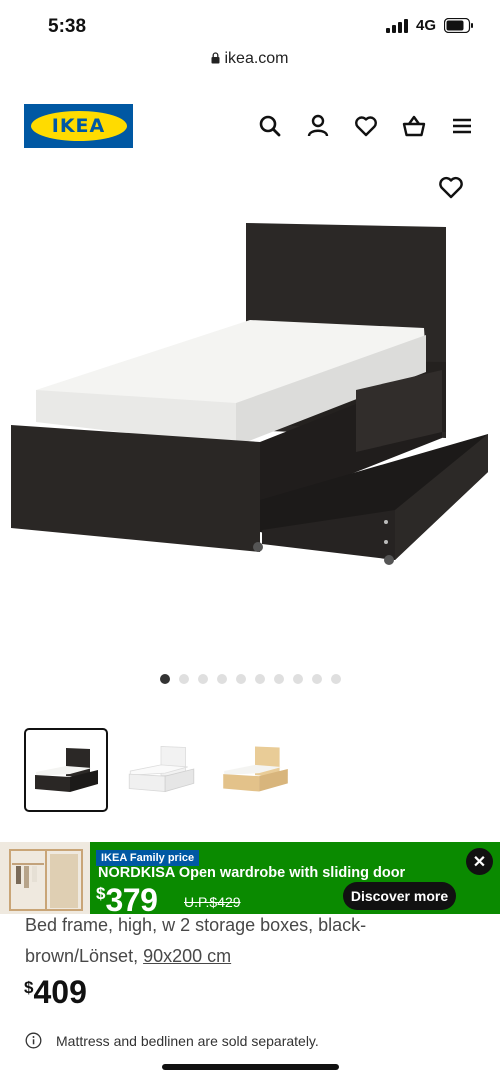 This screenshot has height=1080, width=500. What do you see at coordinates (396, 25) in the screenshot?
I see `signal-icon` at bounding box center [396, 25].